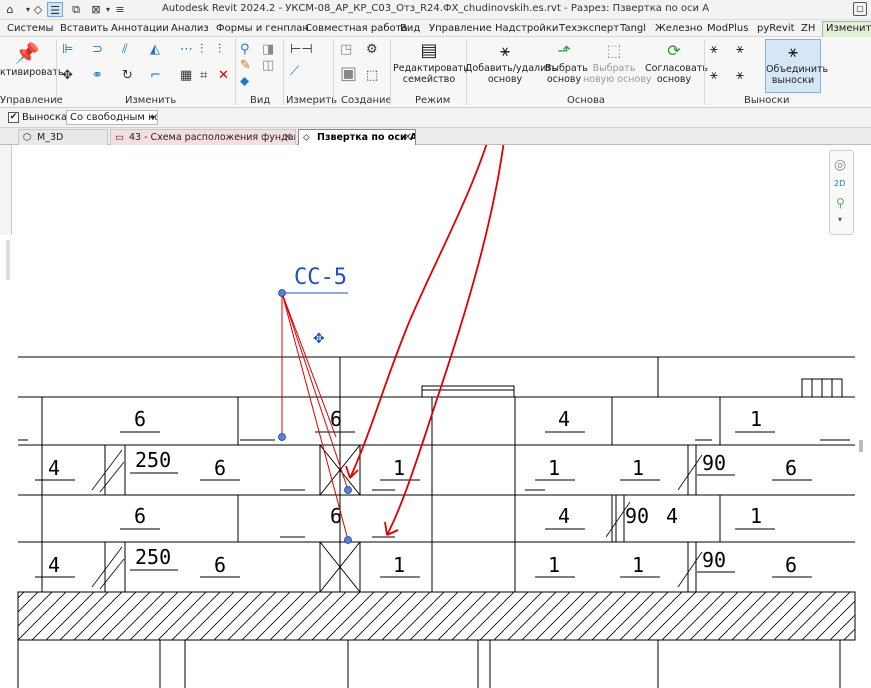  I want to click on brush-icon: ✎, so click(245, 66).